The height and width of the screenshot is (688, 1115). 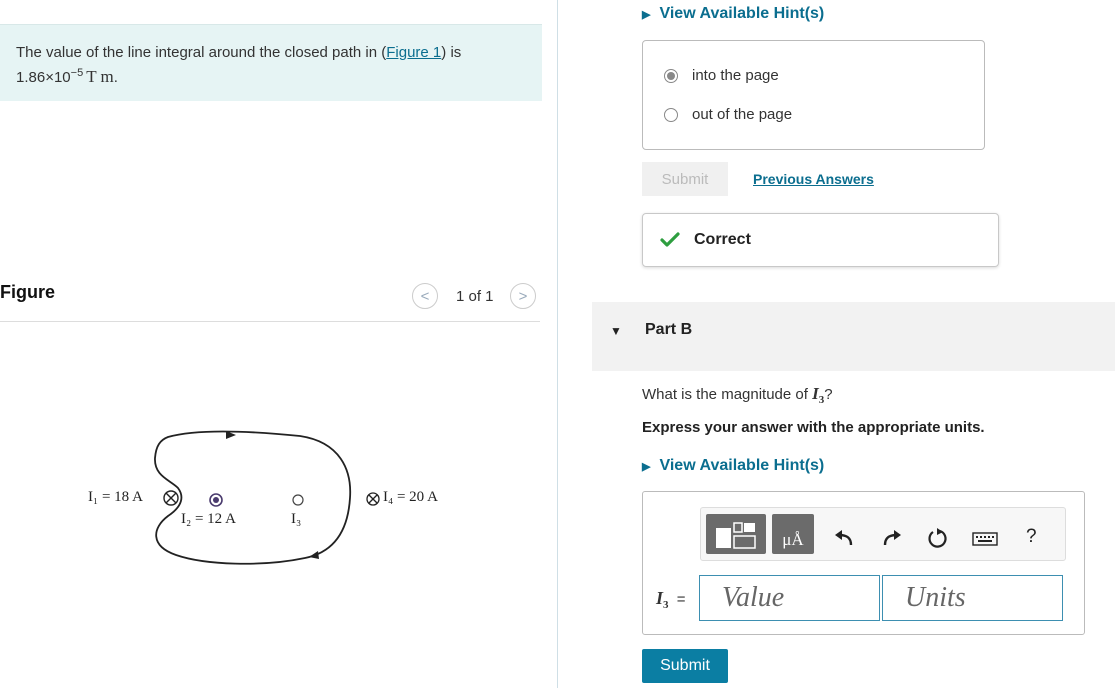 I want to click on check-icon, so click(x=670, y=239).